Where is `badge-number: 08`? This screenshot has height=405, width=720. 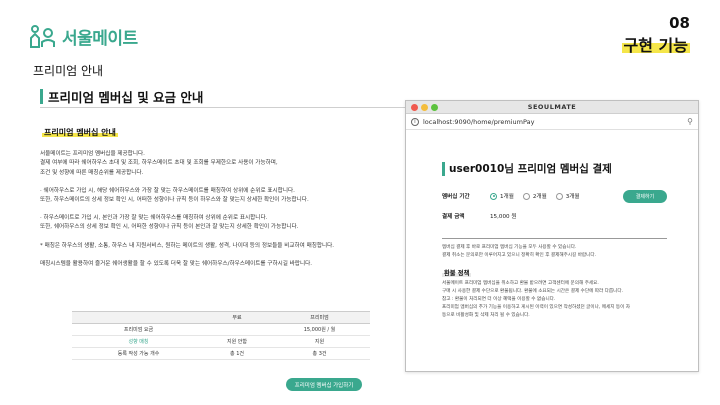 badge-number: 08 is located at coordinates (679, 23).